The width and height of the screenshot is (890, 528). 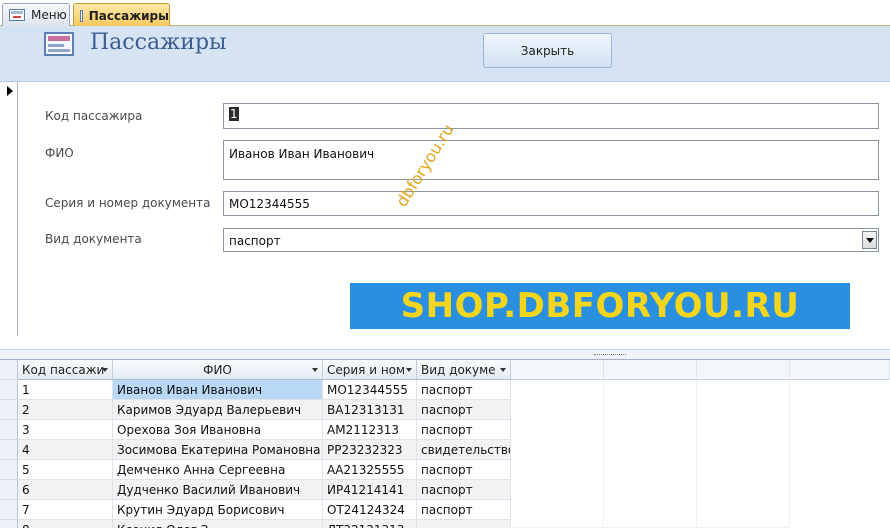 I want to click on tab-menu: Меню, so click(x=36, y=14).